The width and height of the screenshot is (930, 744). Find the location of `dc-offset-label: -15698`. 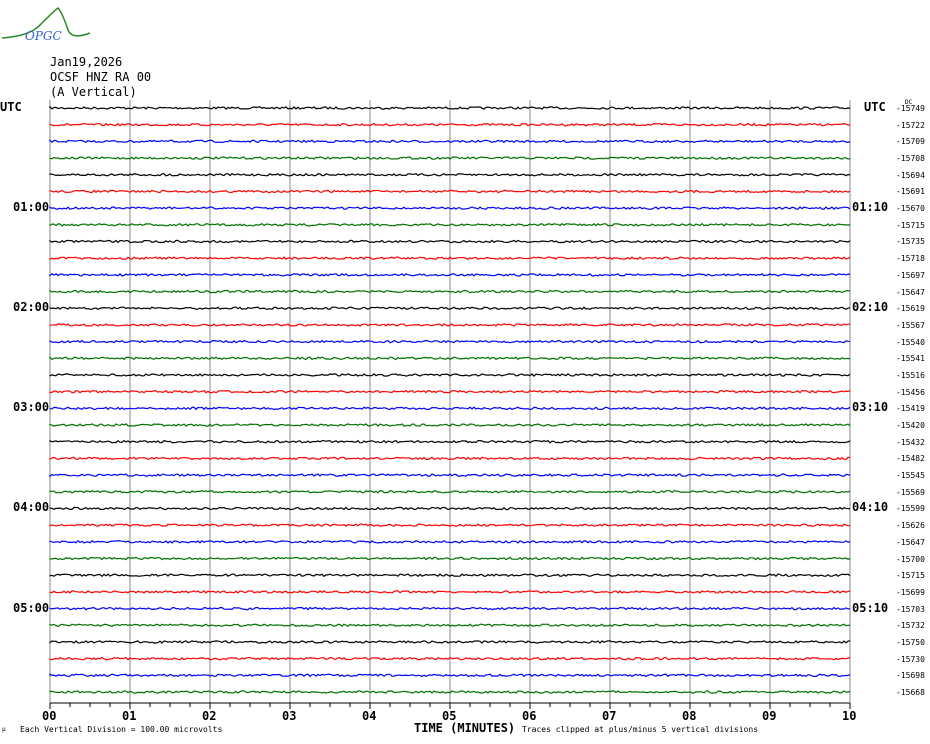

dc-offset-label: -15698 is located at coordinates (910, 676).